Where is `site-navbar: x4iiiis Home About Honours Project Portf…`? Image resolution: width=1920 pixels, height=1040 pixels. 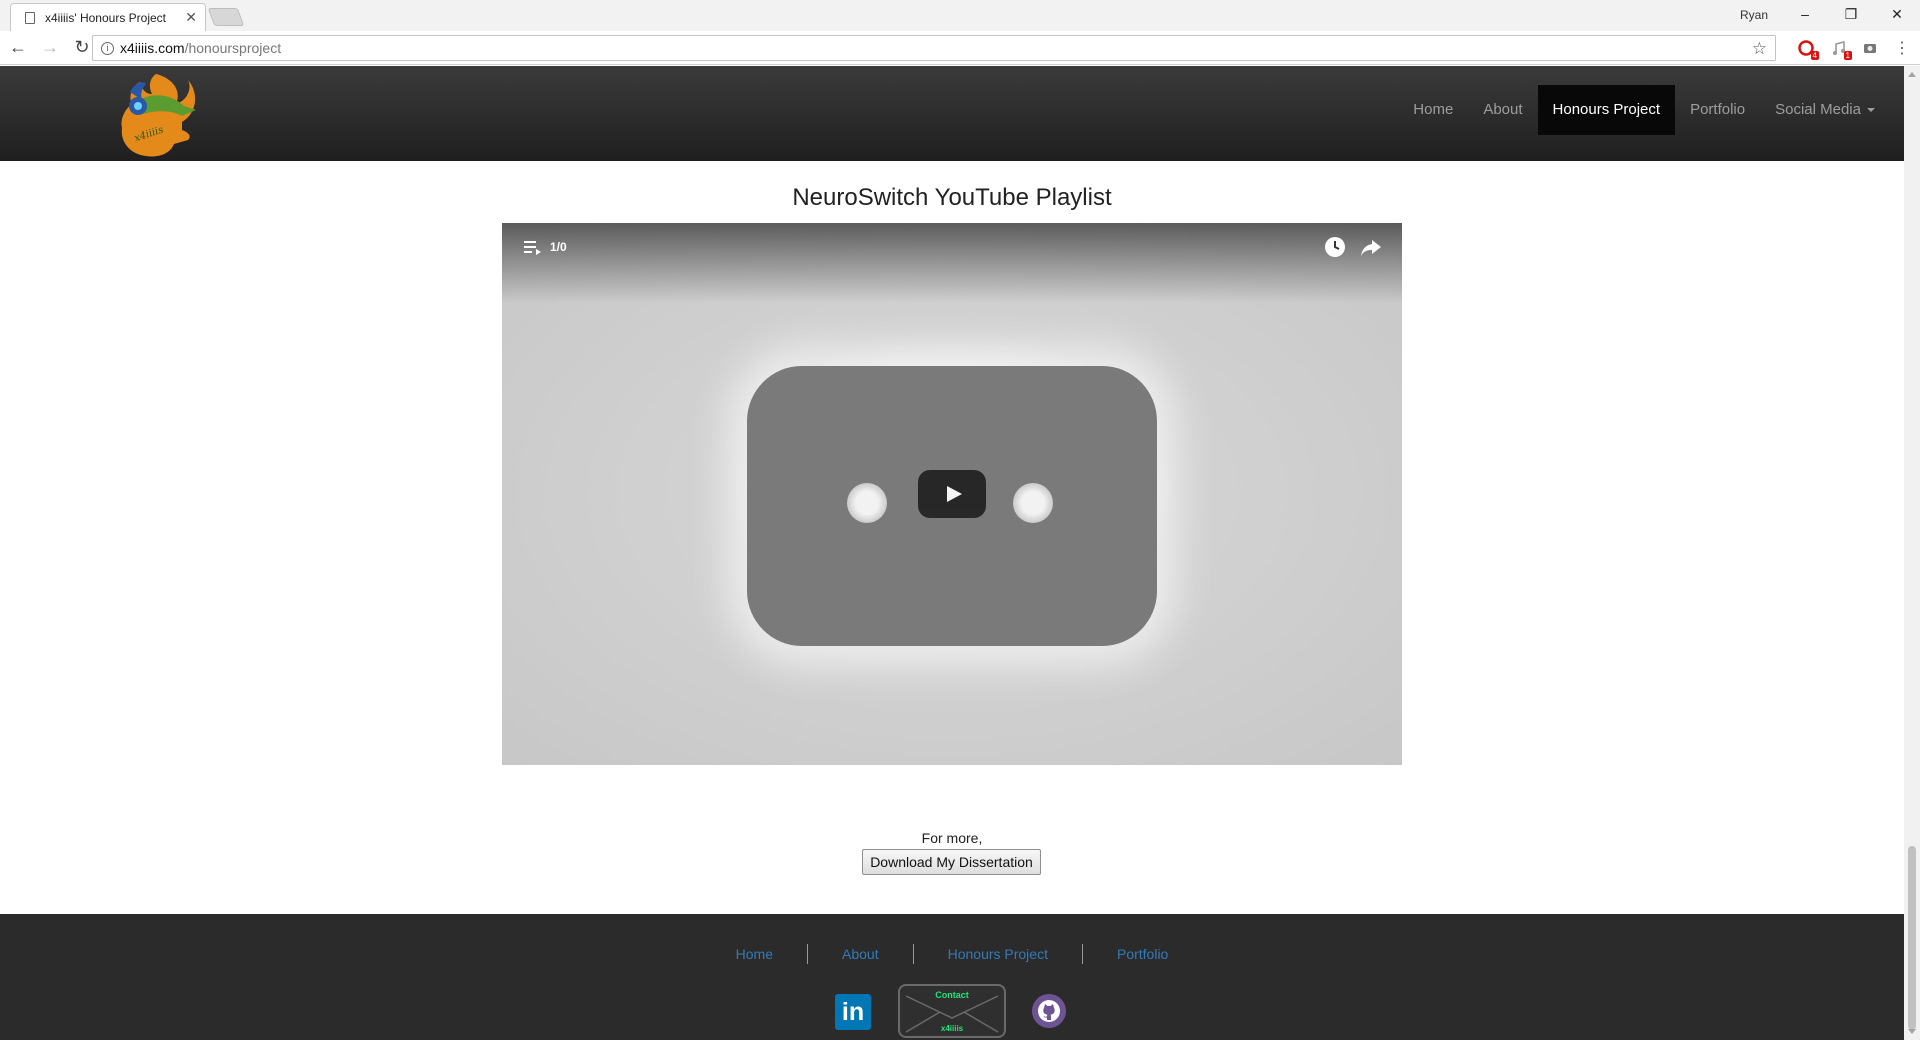 site-navbar: x4iiiis Home About Honours Project Portf… is located at coordinates (952, 113).